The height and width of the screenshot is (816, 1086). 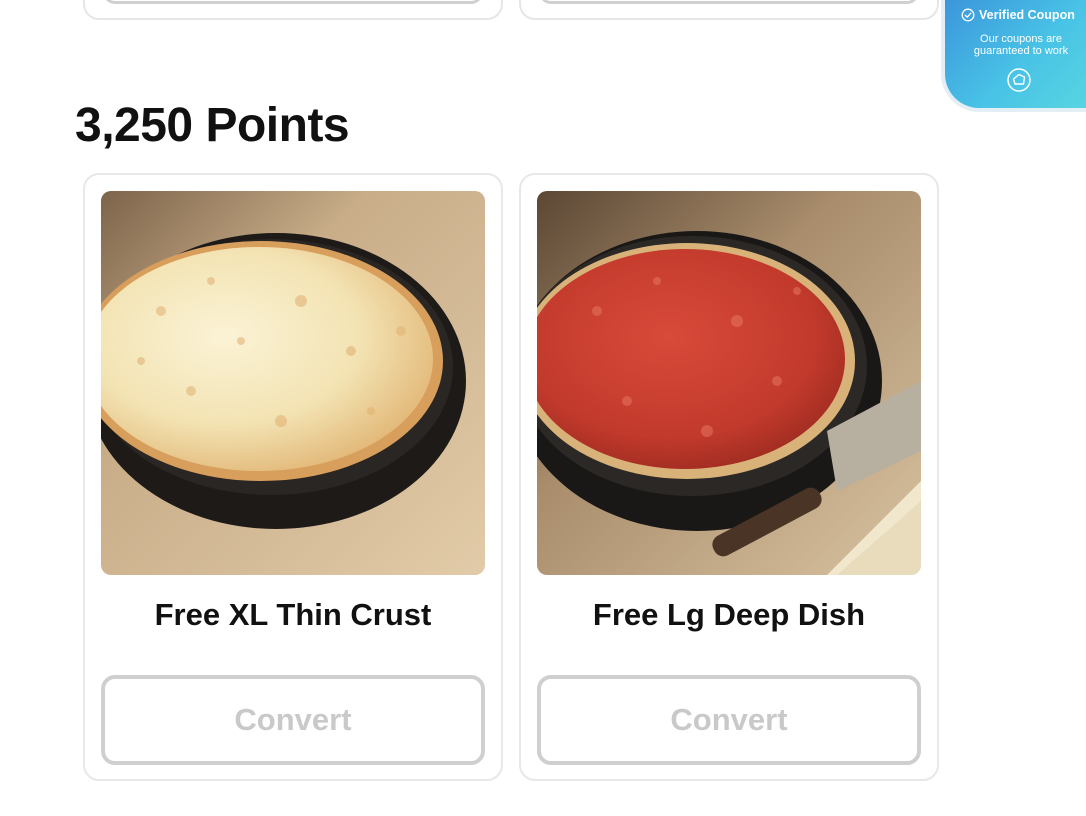 I want to click on badge-title: Verified Coupon, so click(x=1027, y=15).